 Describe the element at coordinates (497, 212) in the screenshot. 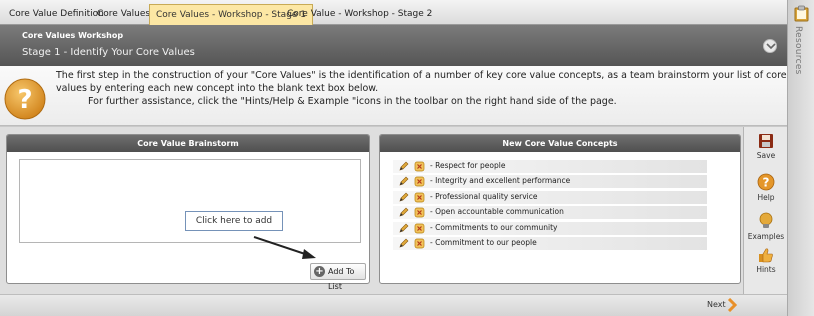

I see `concept-text: - Open accountable communication` at that location.